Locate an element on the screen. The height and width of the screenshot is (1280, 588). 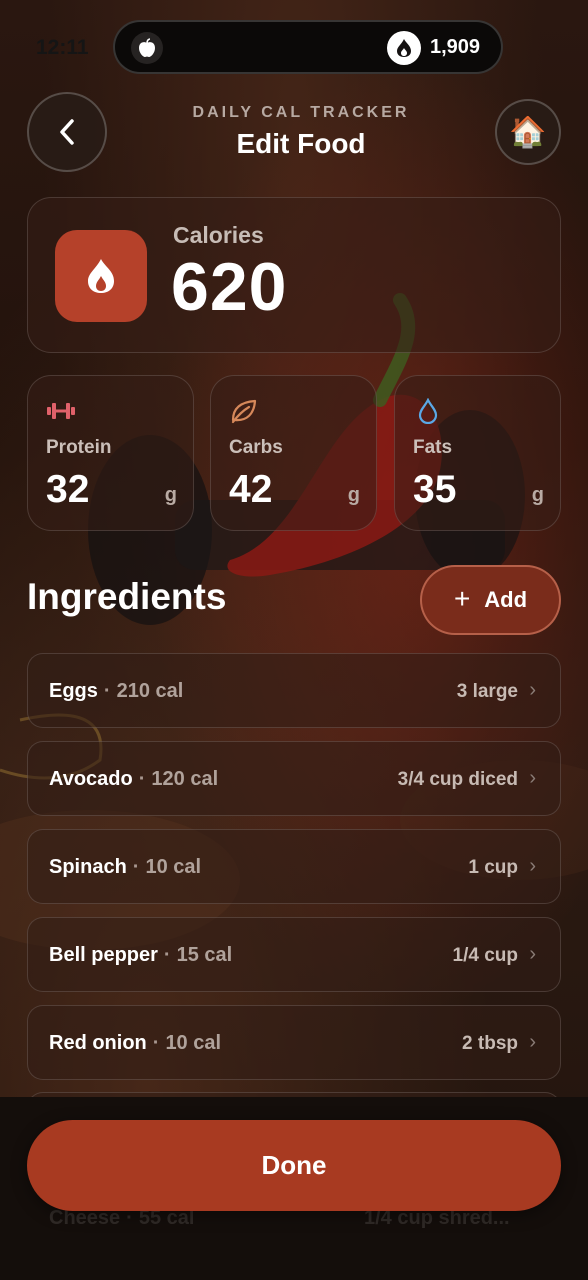
ingredient-row: Spinach · 10 cal 1 cup › is located at coordinates (294, 866).